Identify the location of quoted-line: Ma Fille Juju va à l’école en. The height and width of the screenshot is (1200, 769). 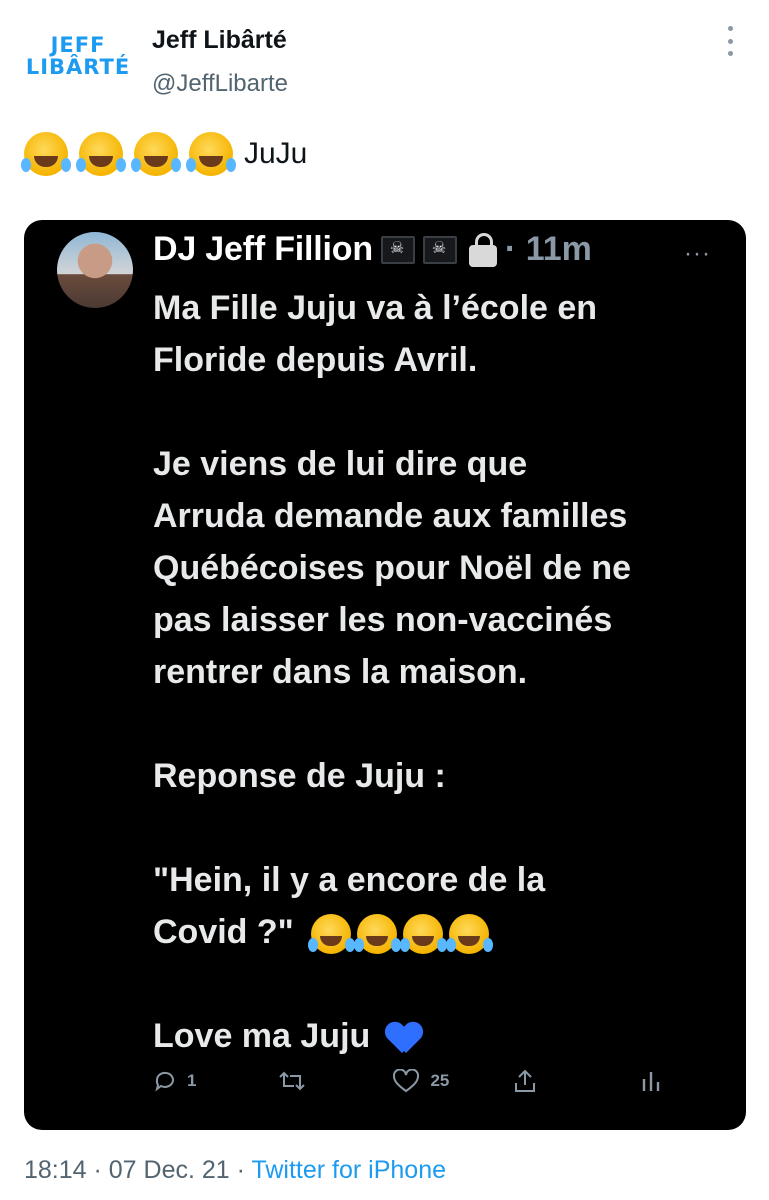
(375, 308).